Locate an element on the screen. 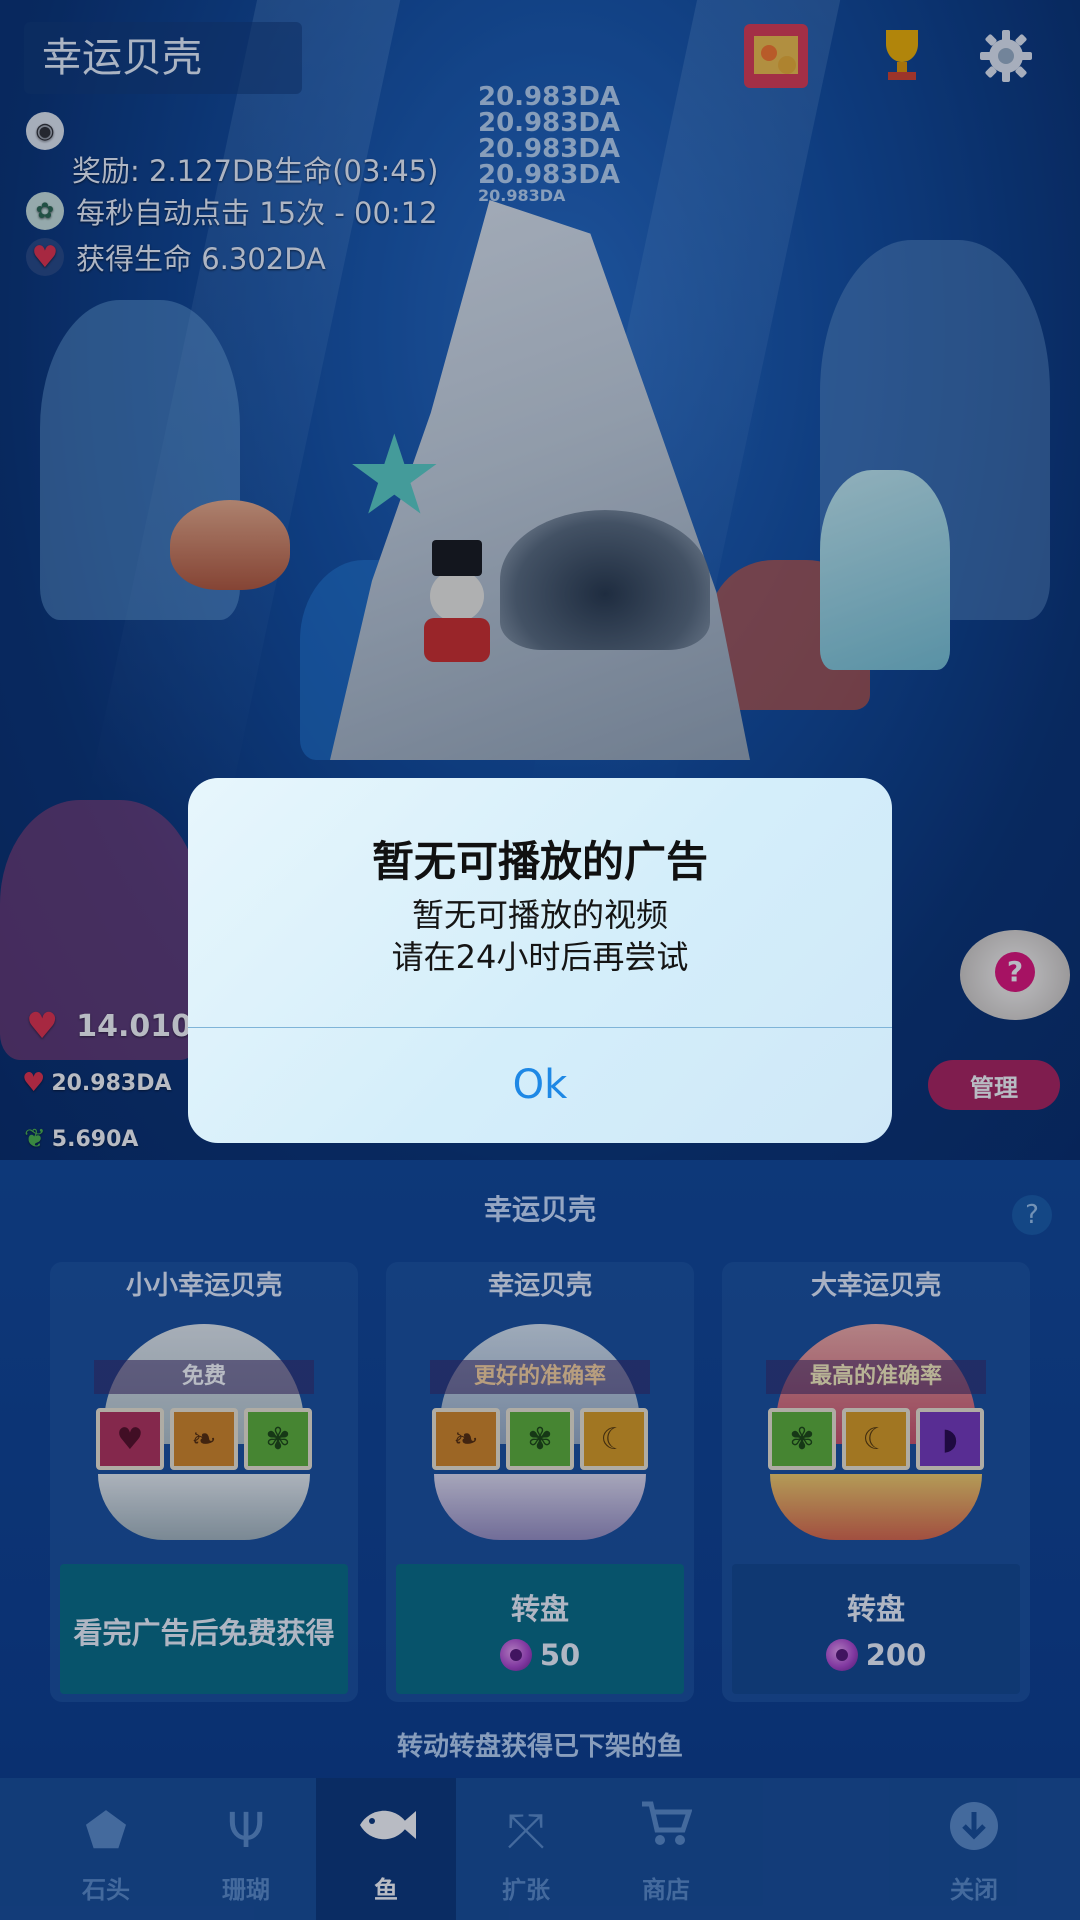 The height and width of the screenshot is (1920, 1080). alert-message: 暂无可播放的视频 请在24小时后再尝试 is located at coordinates (540, 936).